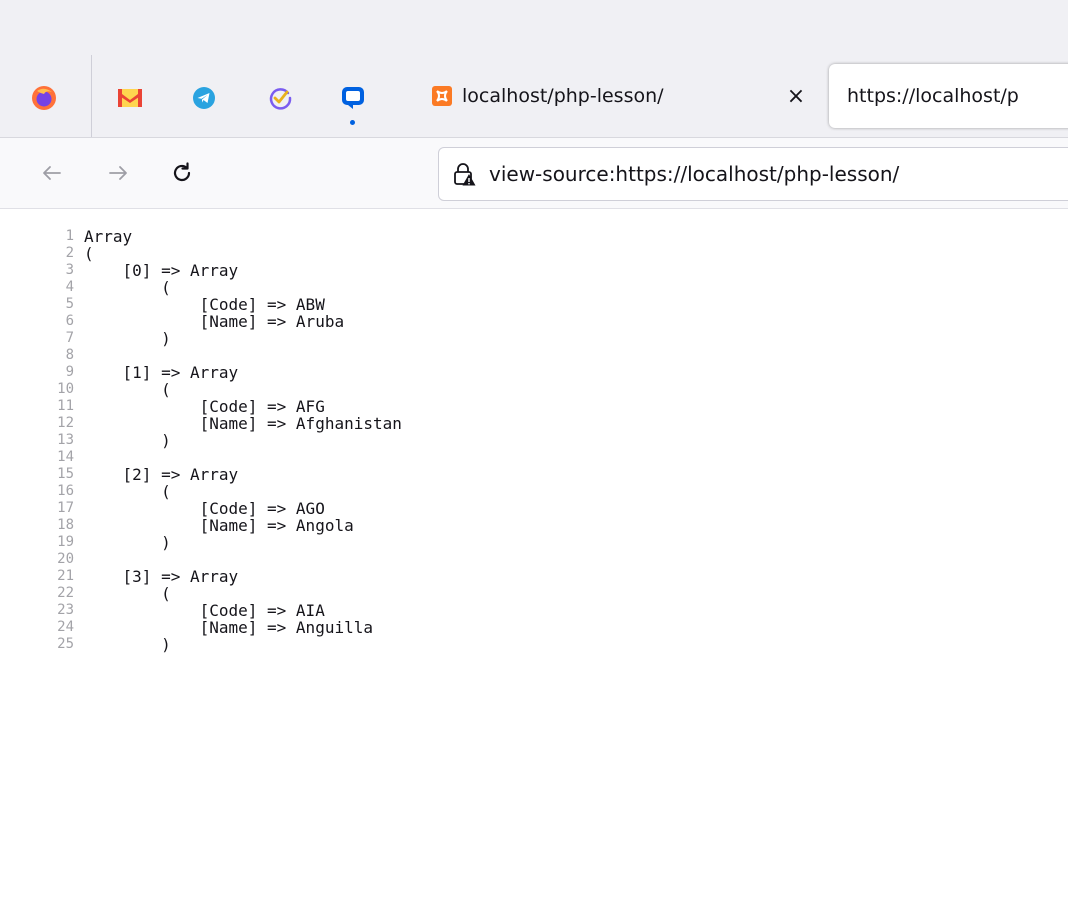 This screenshot has height=917, width=1068. Describe the element at coordinates (534, 372) in the screenshot. I see `source-line: 9 [1] => Array` at that location.